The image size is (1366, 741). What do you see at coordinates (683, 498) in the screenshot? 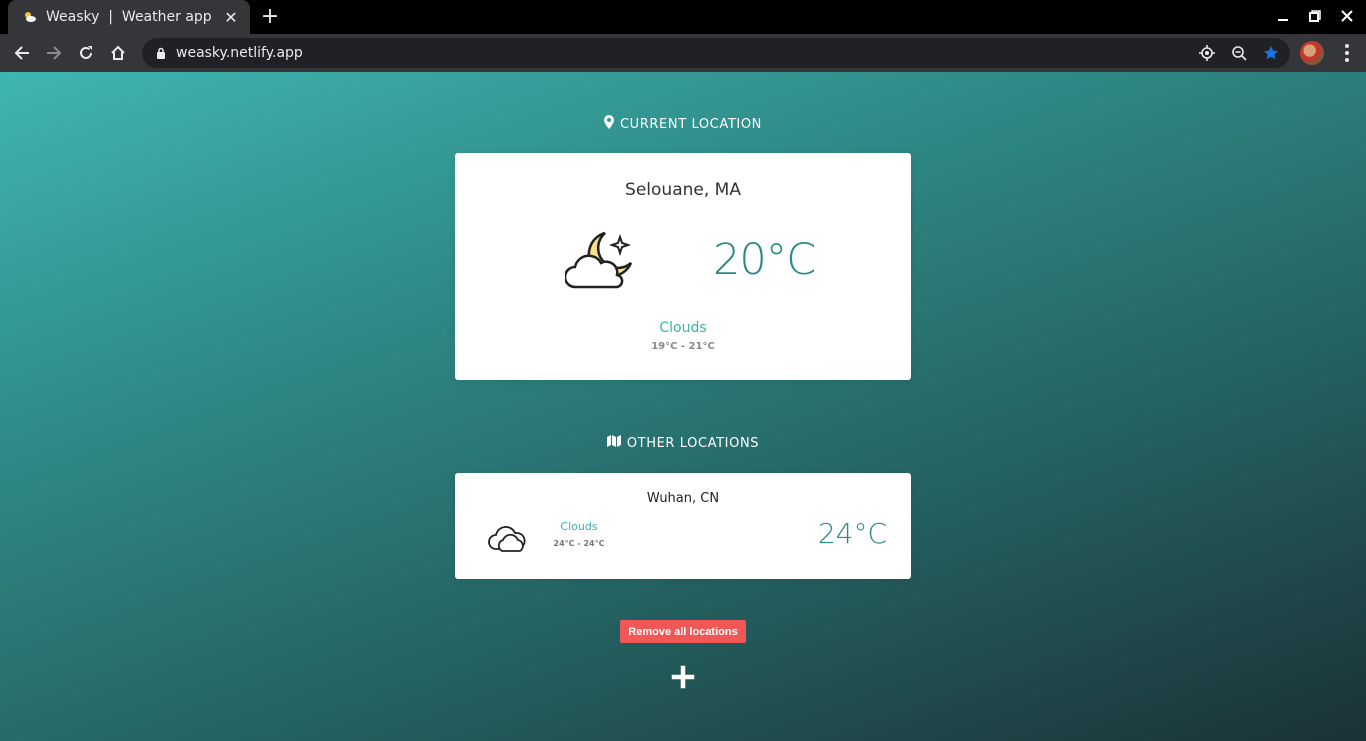
I see `location-city: Wuhan, CN` at bounding box center [683, 498].